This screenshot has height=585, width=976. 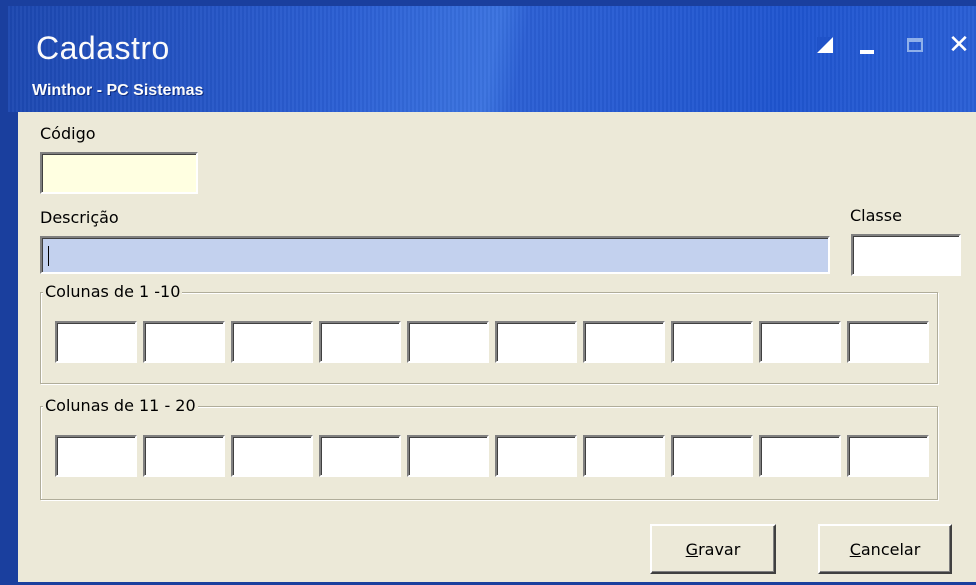 What do you see at coordinates (855, 549) in the screenshot?
I see `cancelar-accelerator: C` at bounding box center [855, 549].